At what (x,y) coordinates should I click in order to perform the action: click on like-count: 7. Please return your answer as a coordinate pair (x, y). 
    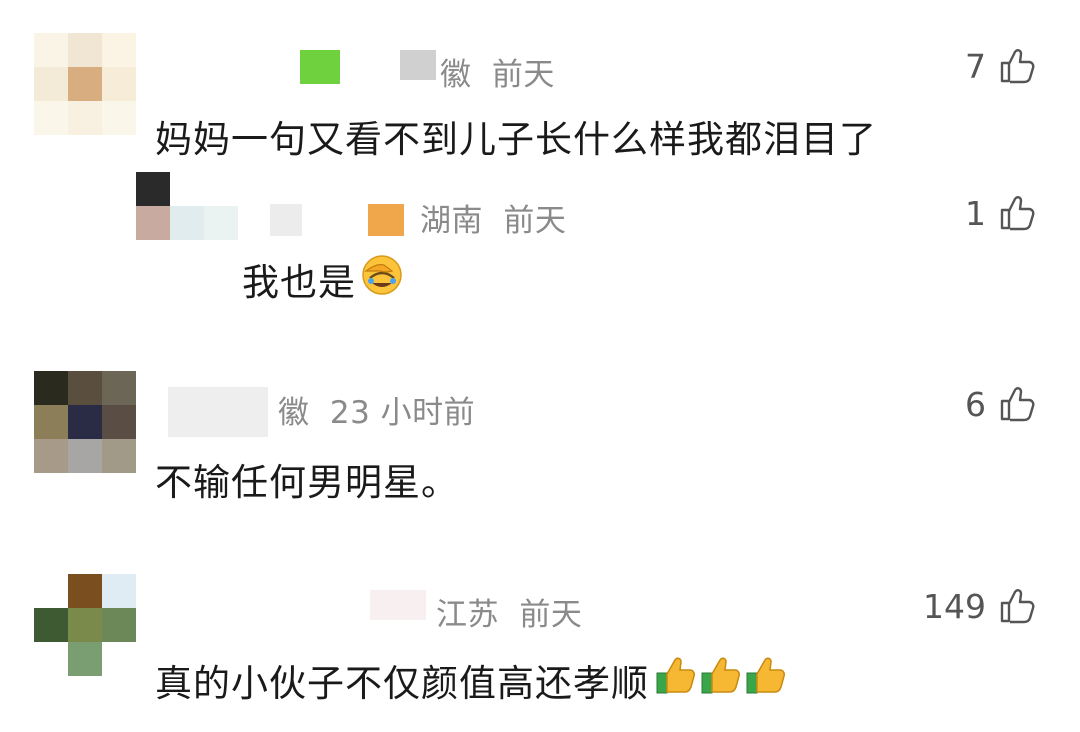
    Looking at the image, I should click on (975, 66).